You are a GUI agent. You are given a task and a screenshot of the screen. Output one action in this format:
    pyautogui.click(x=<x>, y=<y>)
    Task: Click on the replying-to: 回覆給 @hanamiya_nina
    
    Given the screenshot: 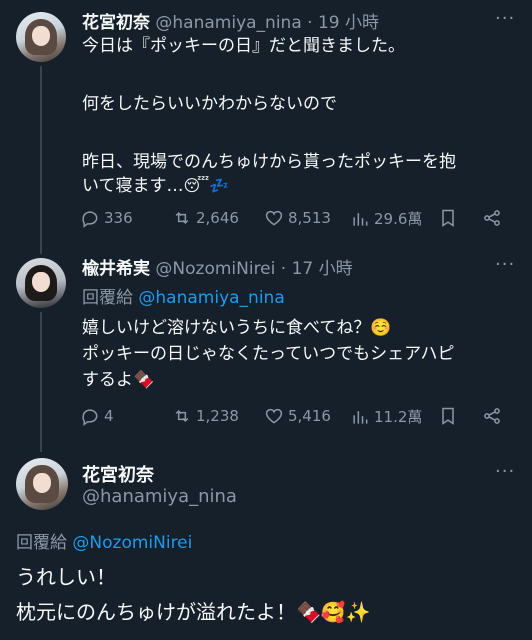 What is the action you would take?
    pyautogui.click(x=183, y=295)
    